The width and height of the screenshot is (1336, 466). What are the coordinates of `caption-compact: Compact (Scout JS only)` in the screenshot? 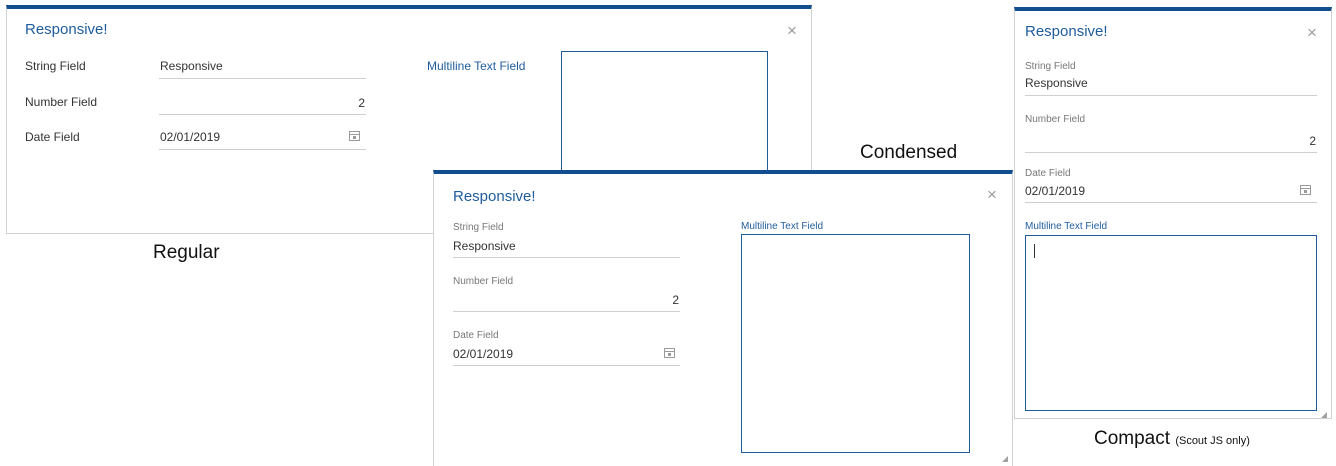 It's located at (1172, 439).